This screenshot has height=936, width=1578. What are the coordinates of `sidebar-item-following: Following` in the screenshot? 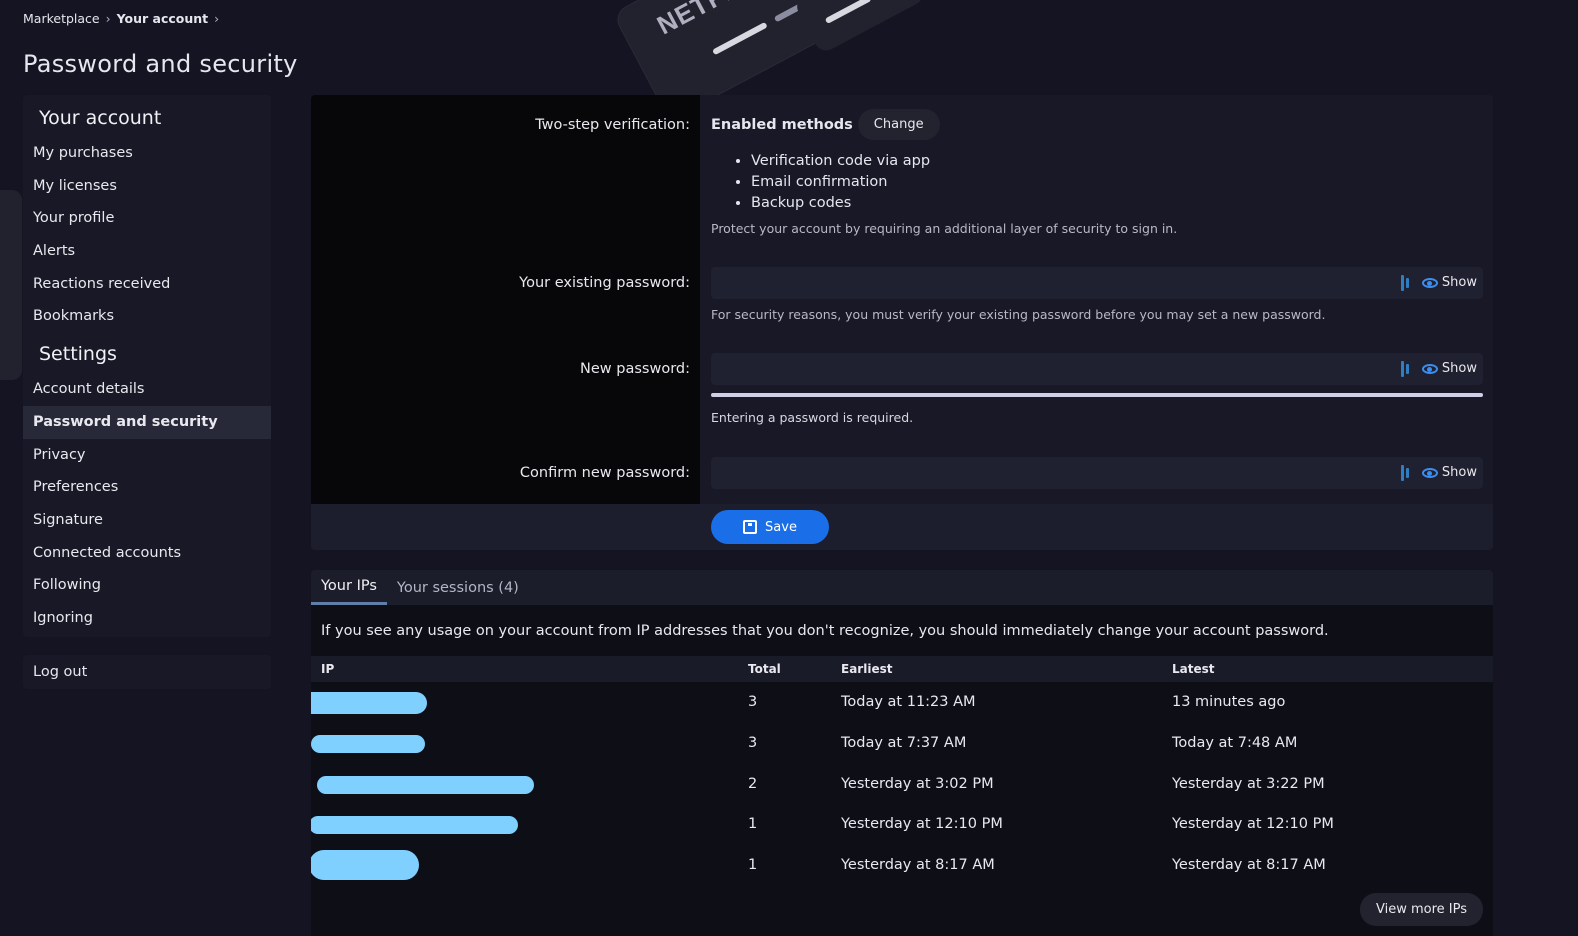 It's located at (147, 585).